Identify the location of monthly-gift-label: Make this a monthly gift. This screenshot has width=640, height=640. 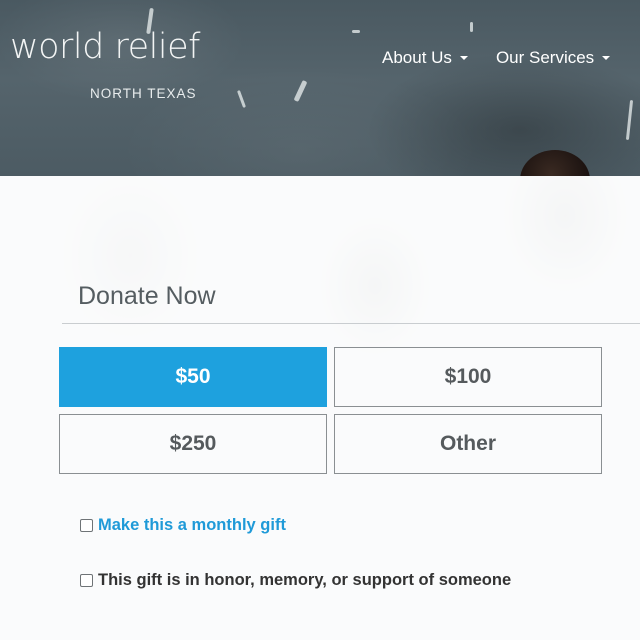
(192, 525).